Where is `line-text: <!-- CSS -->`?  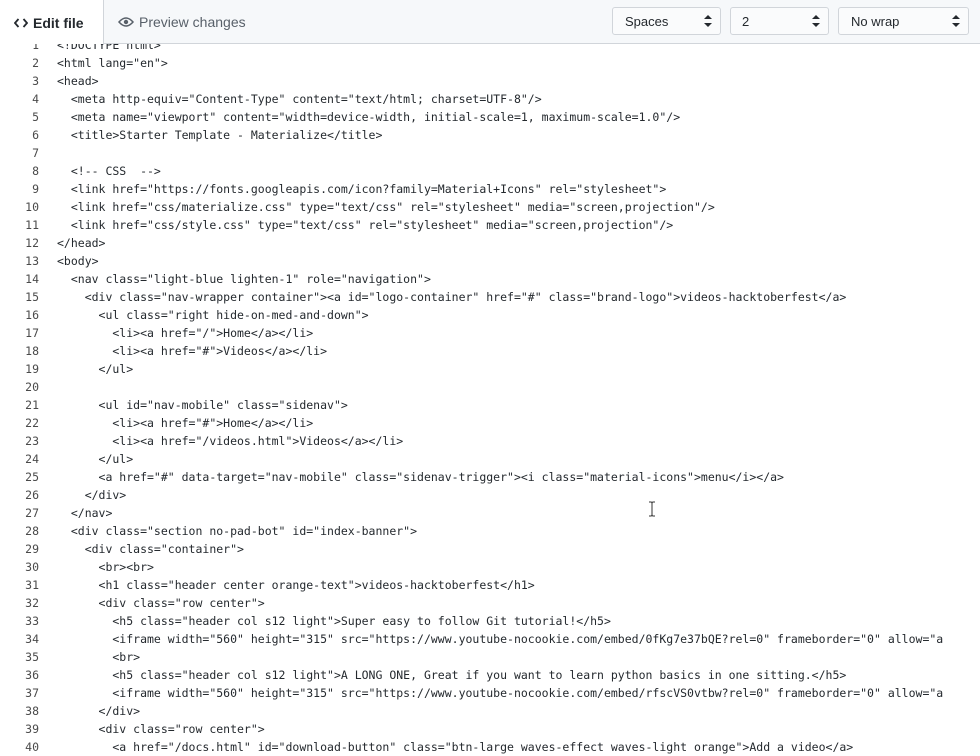 line-text: <!-- CSS --> is located at coordinates (100, 171).